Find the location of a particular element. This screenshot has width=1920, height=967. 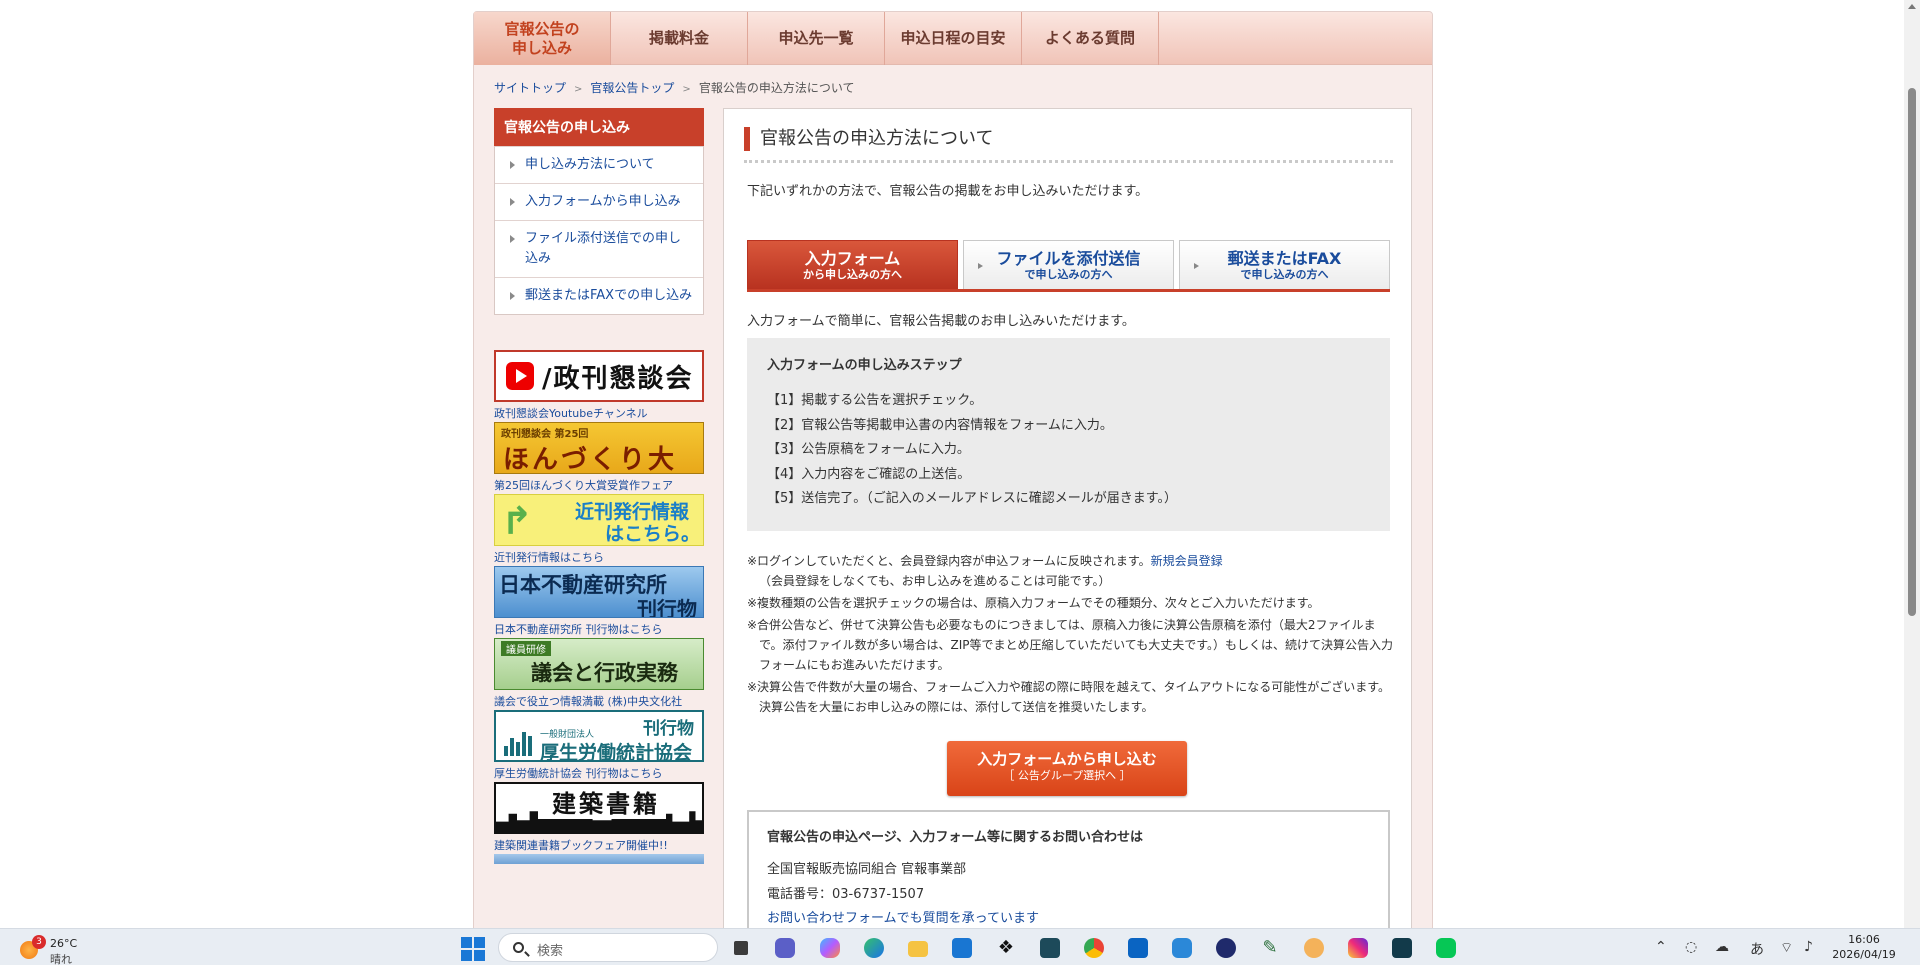

app-s-icon is located at coordinates (1050, 948).